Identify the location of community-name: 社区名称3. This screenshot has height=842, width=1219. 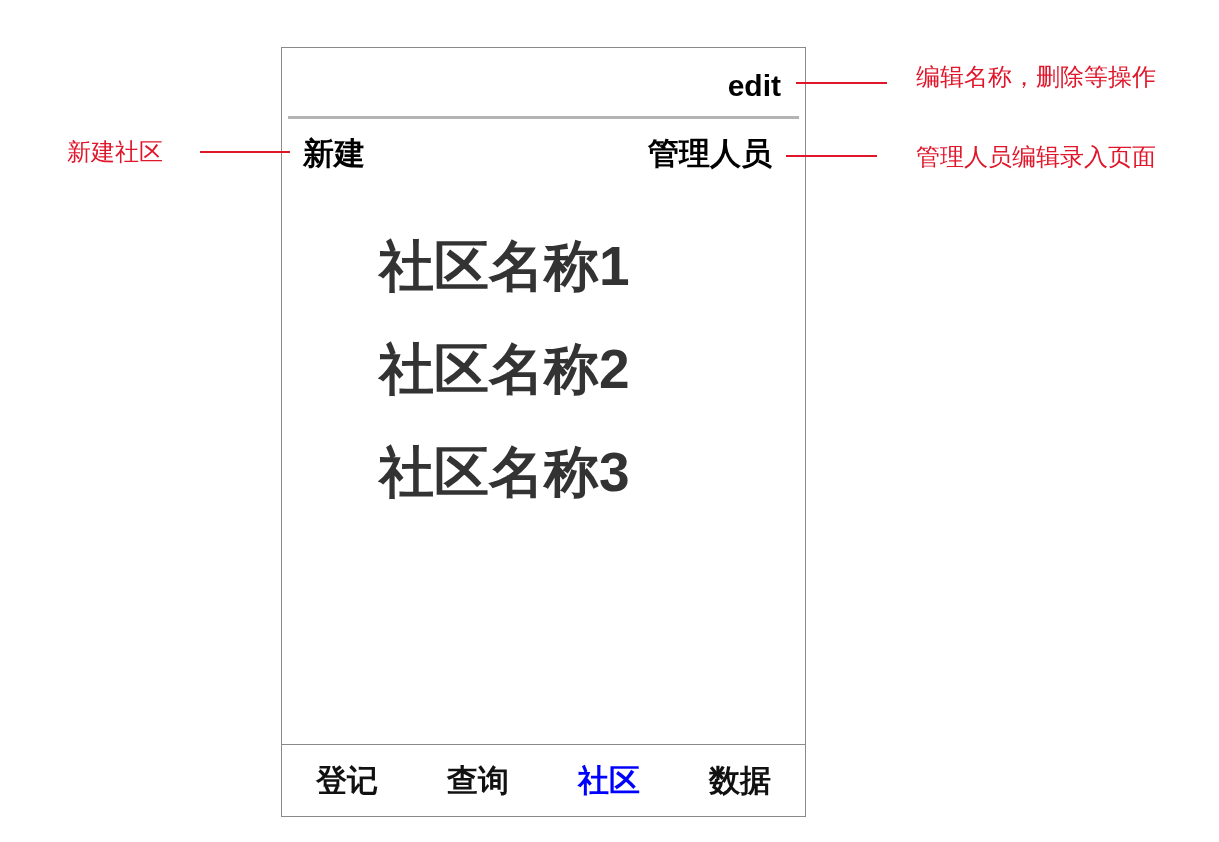
(504, 472).